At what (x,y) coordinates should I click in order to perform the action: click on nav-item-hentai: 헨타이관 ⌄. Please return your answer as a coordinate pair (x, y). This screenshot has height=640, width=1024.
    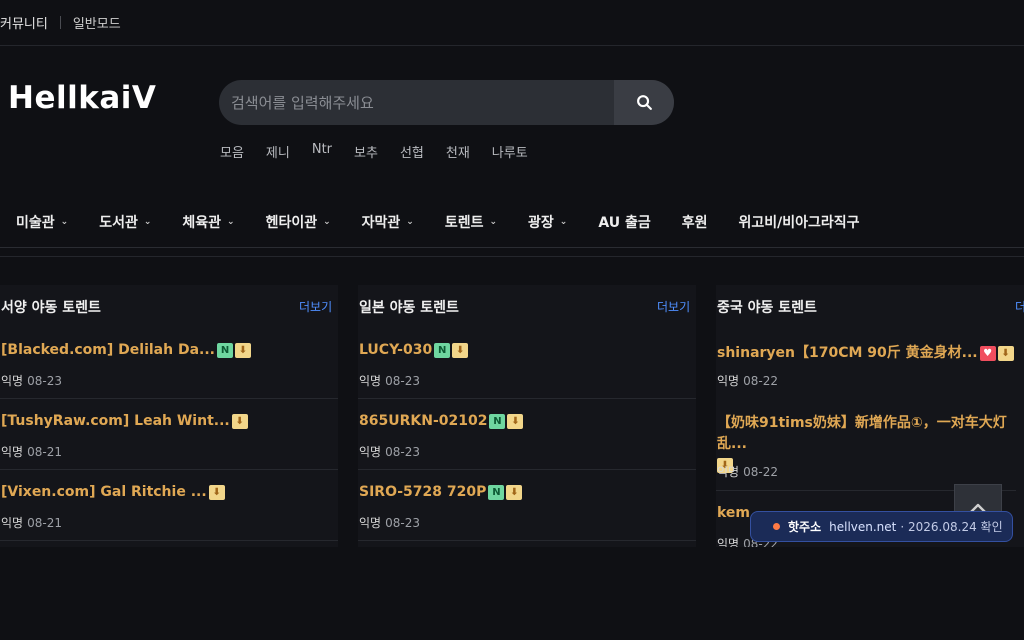
    Looking at the image, I should click on (298, 222).